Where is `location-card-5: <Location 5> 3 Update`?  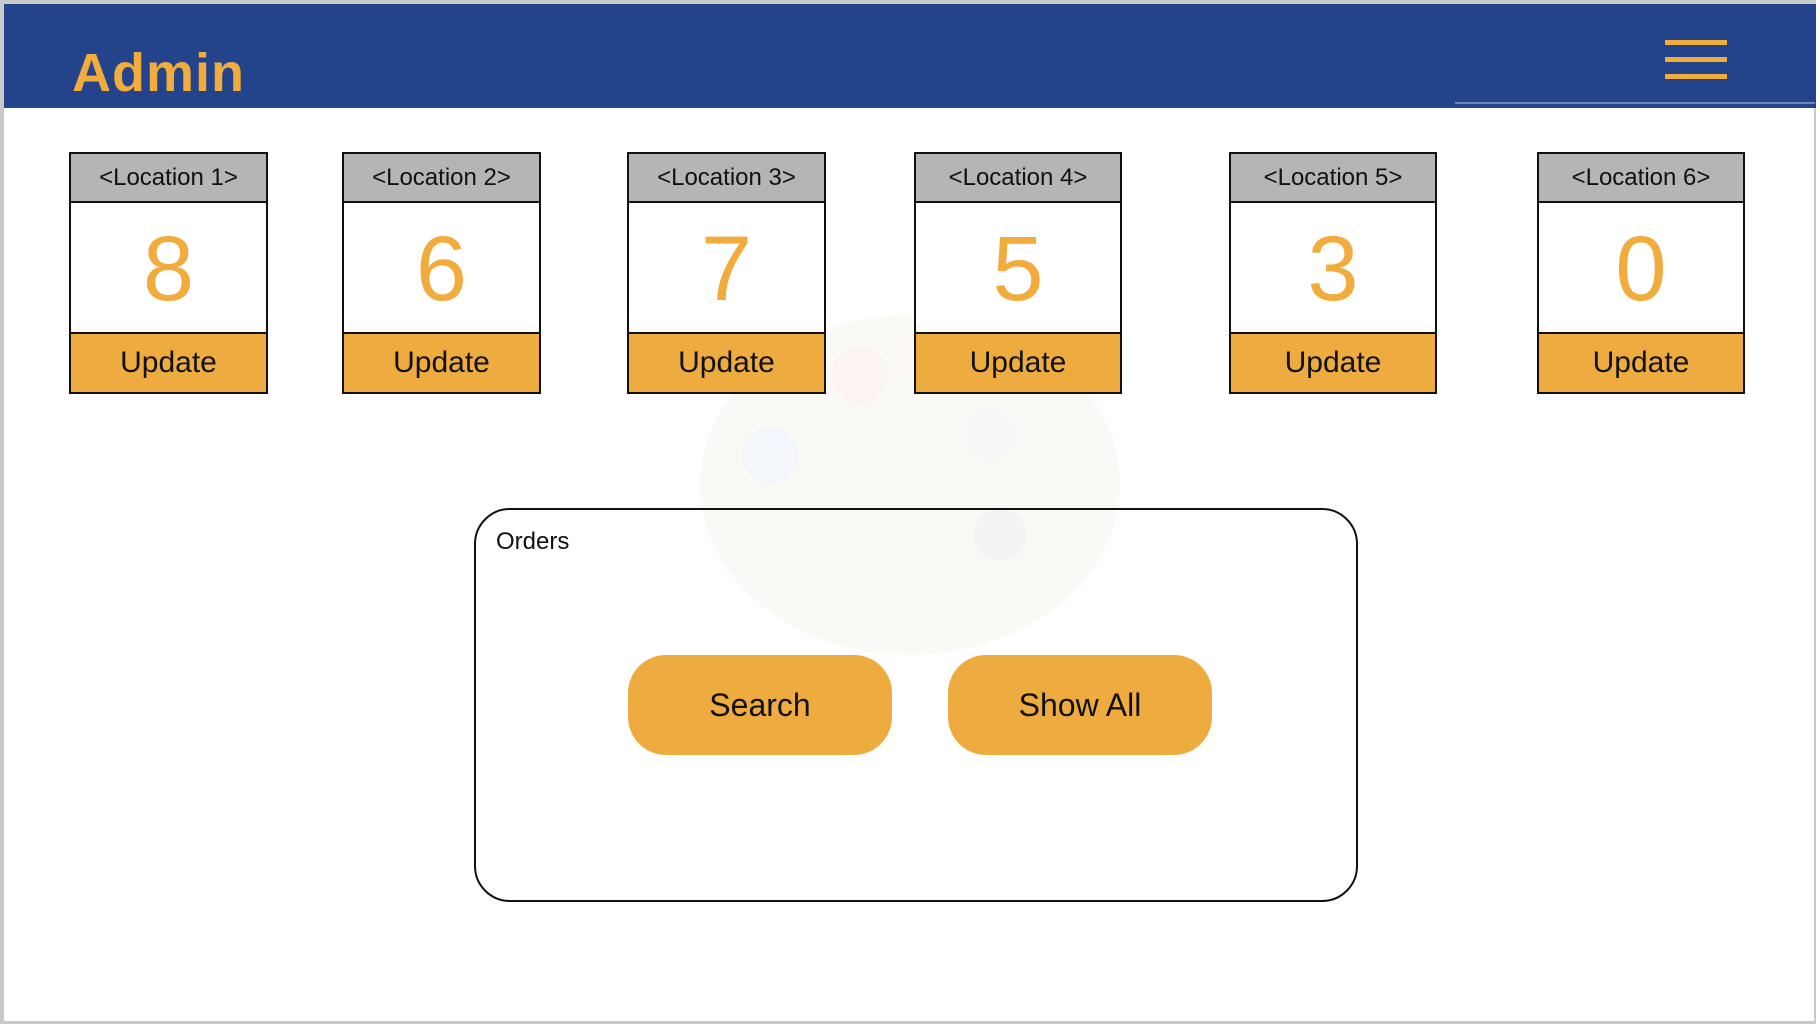 location-card-5: <Location 5> 3 Update is located at coordinates (1333, 273).